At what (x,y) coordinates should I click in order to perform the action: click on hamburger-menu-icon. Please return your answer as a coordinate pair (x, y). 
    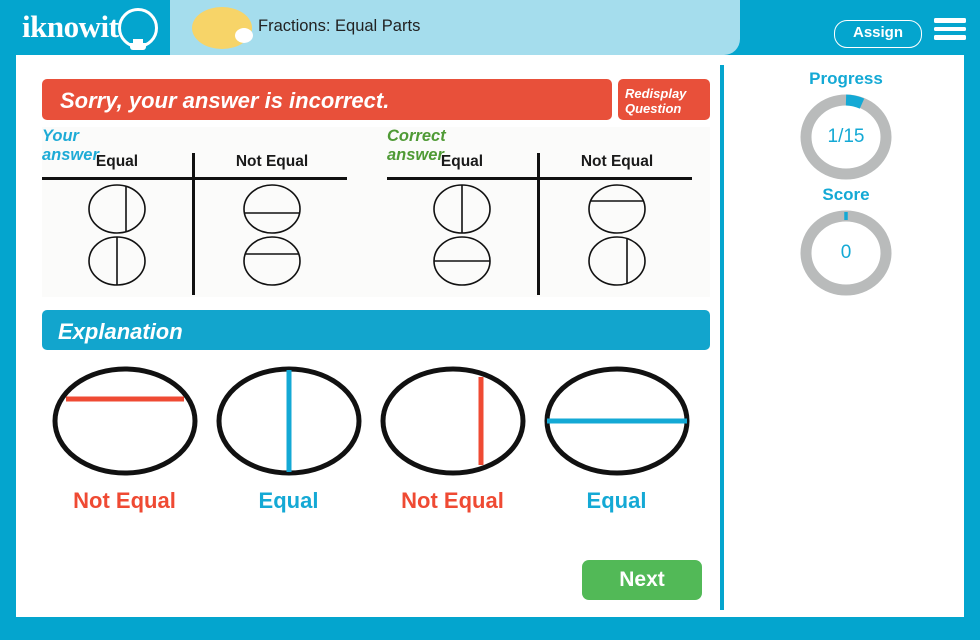
    Looking at the image, I should click on (950, 29).